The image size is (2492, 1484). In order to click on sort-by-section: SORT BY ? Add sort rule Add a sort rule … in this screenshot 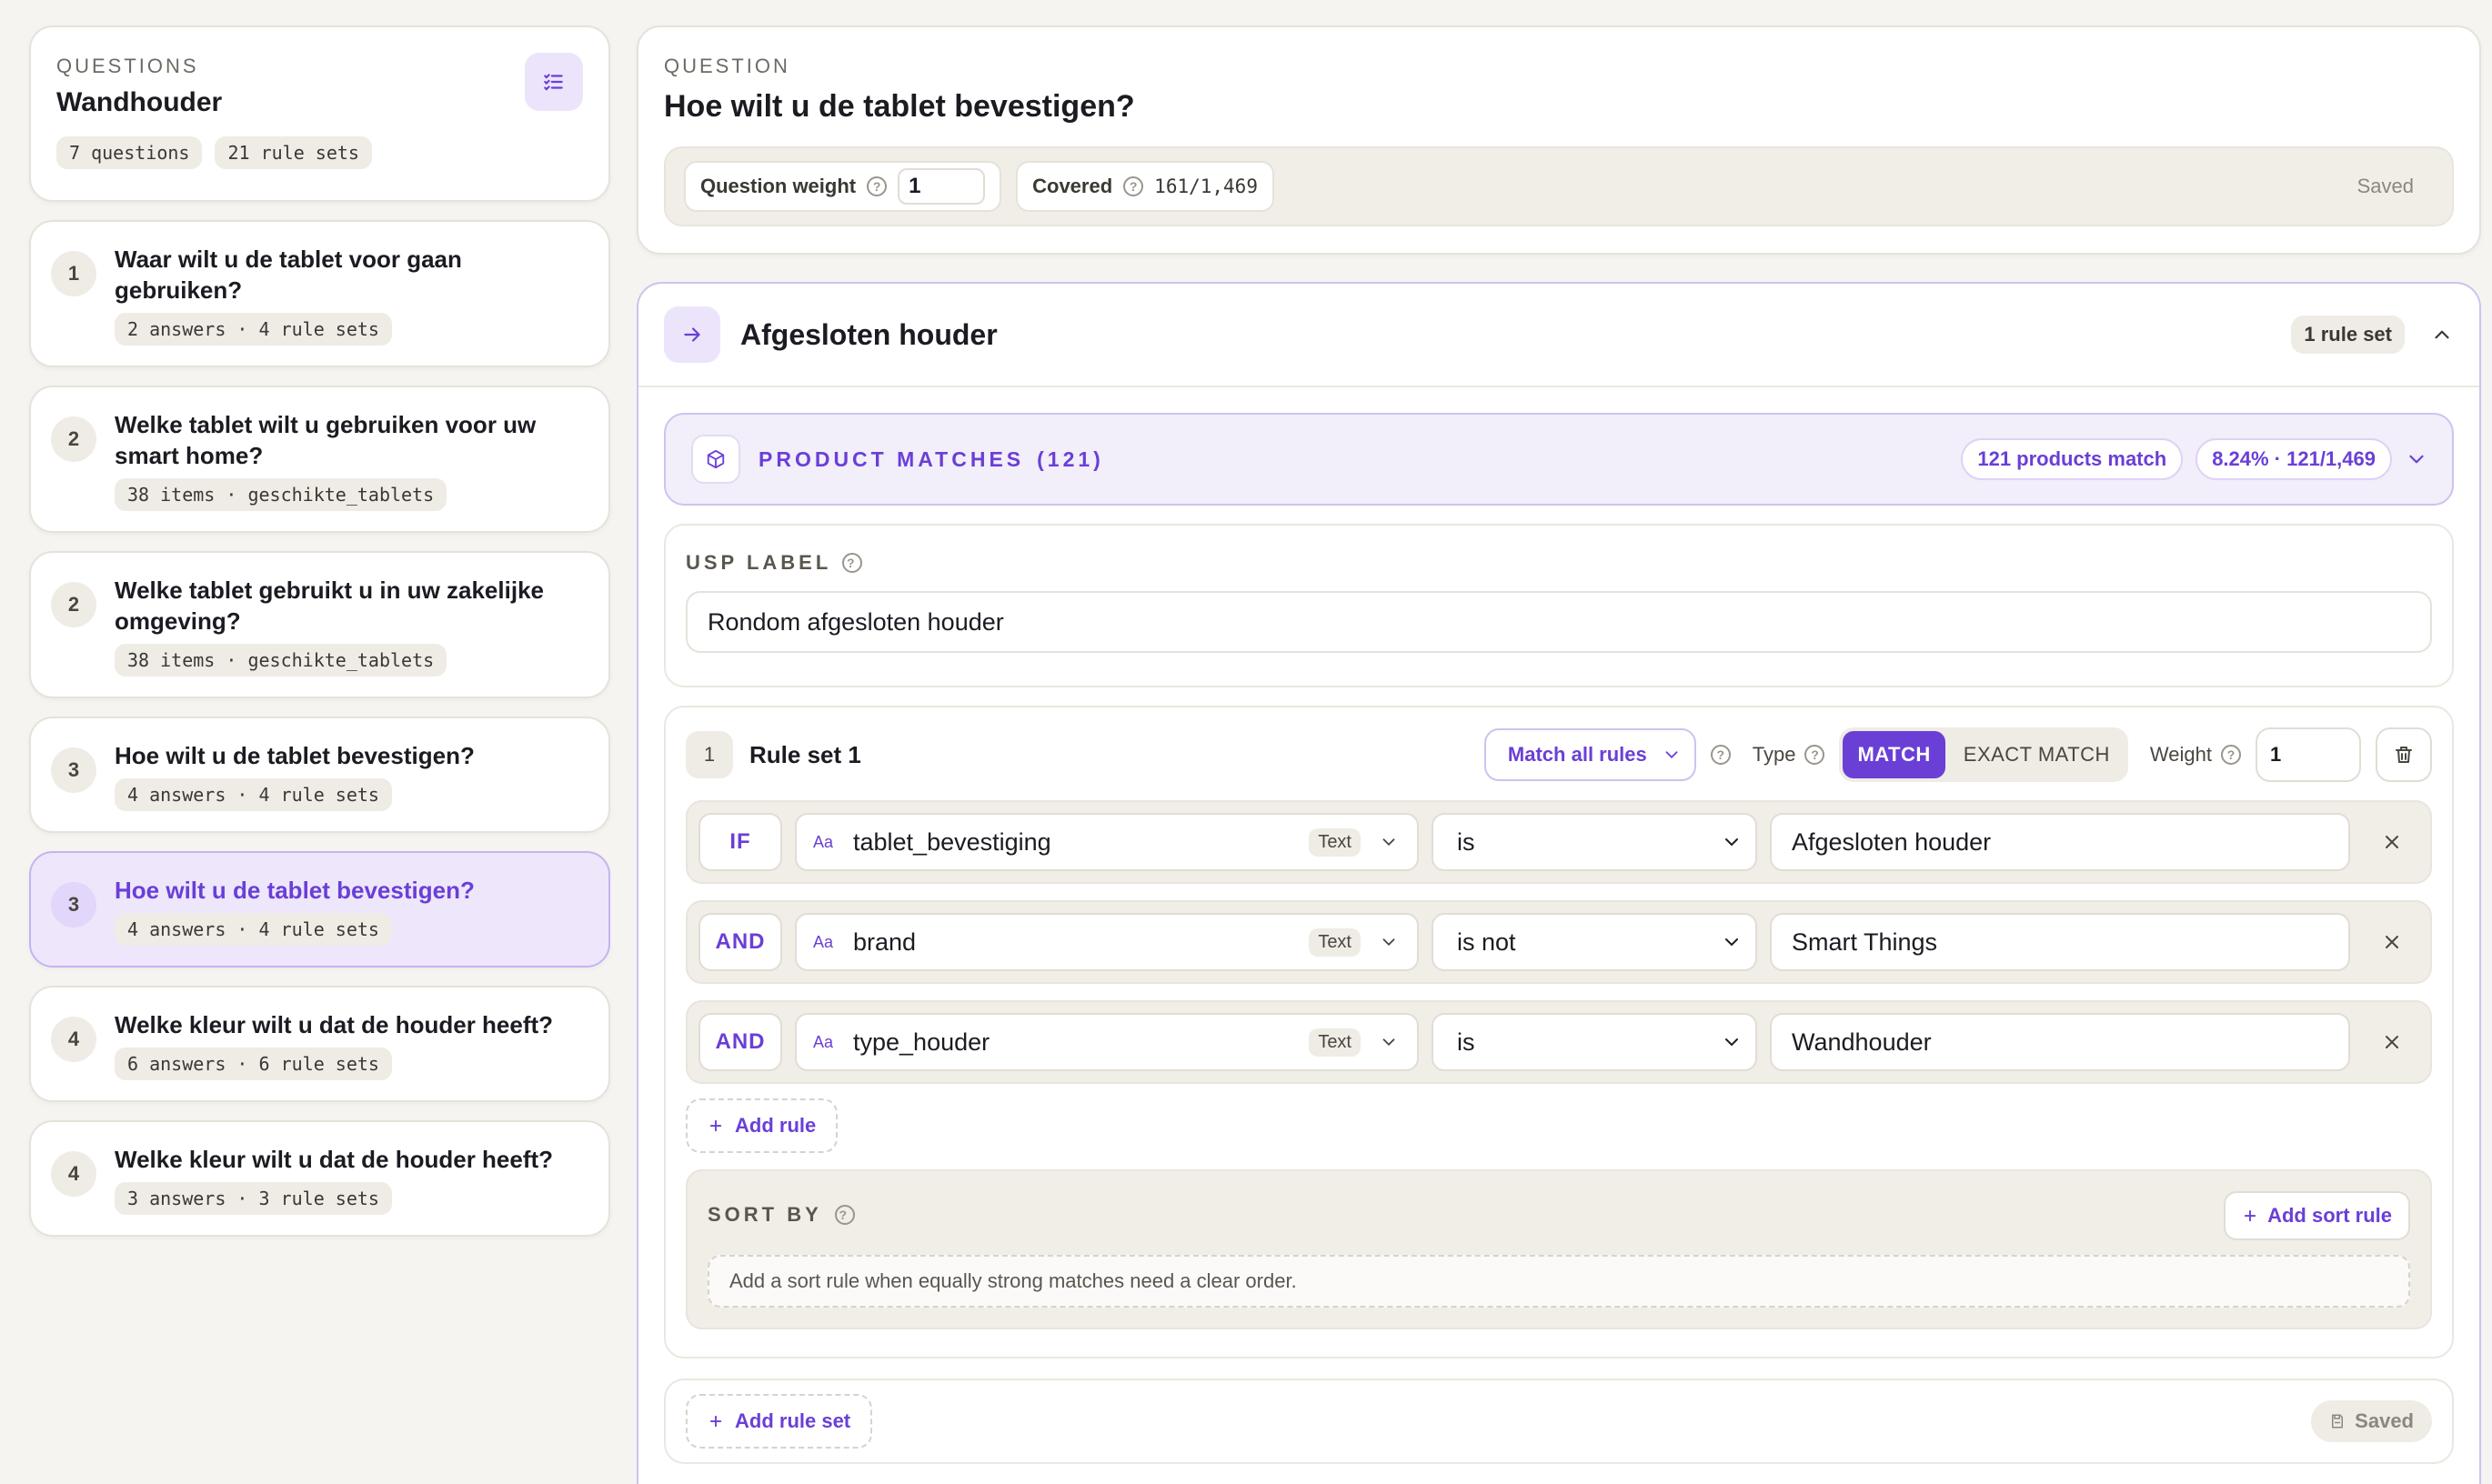, I will do `click(1559, 1249)`.